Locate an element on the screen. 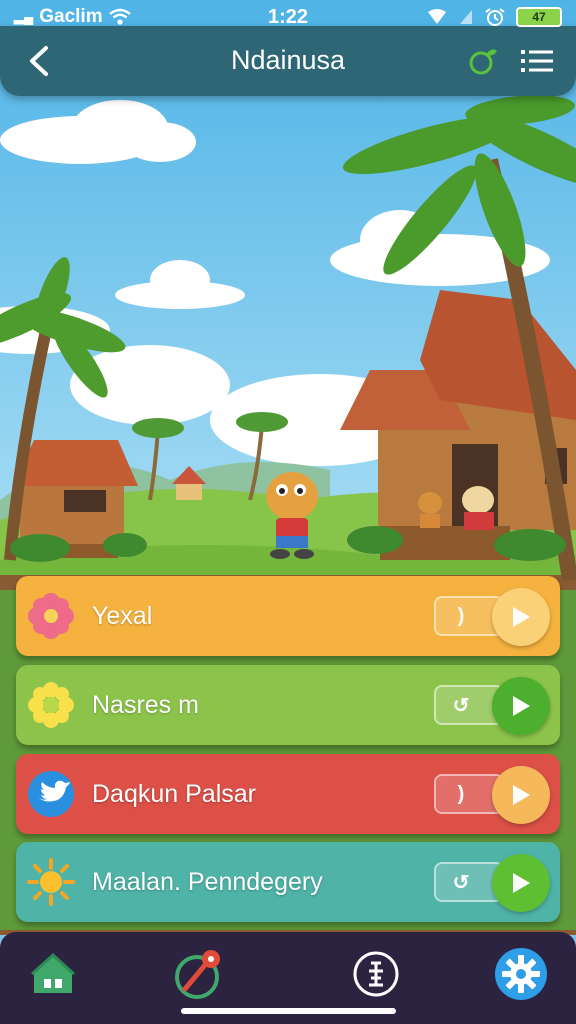  alarm-icon is located at coordinates (495, 17).